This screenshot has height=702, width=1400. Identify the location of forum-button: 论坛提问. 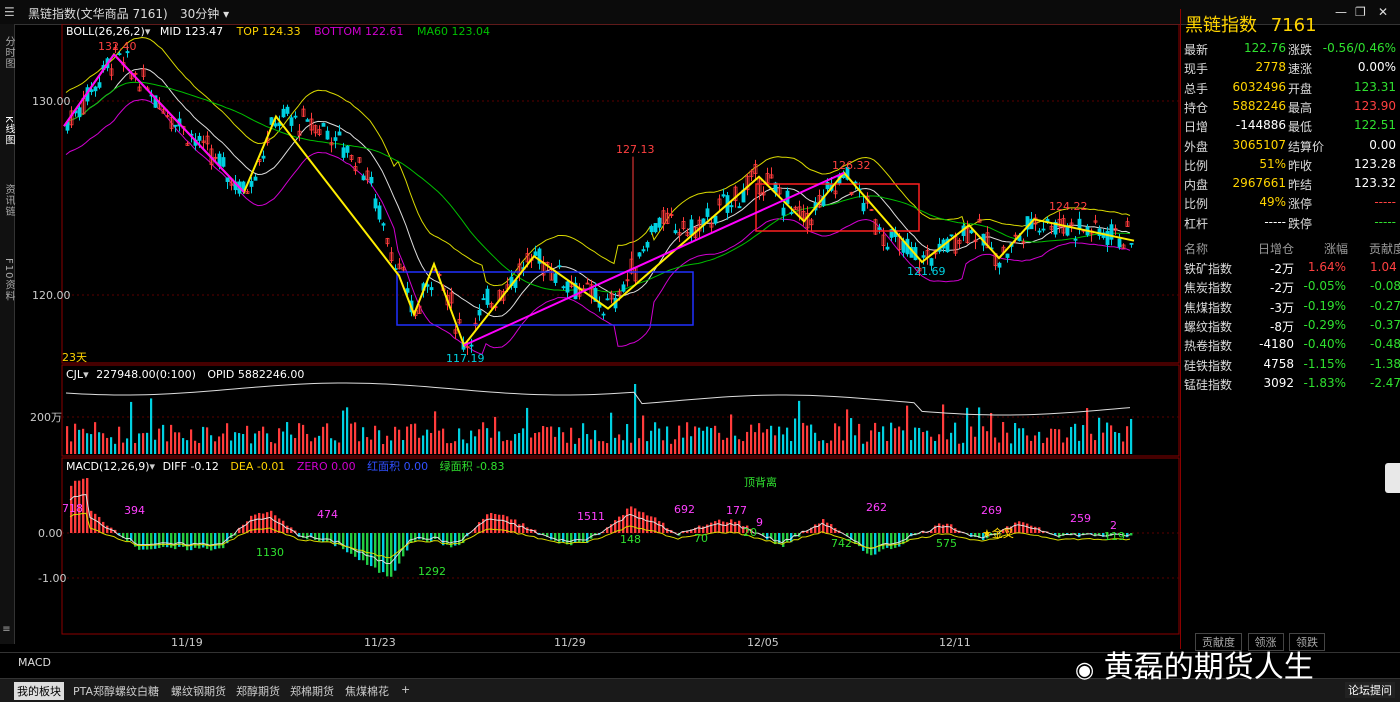
(1370, 690).